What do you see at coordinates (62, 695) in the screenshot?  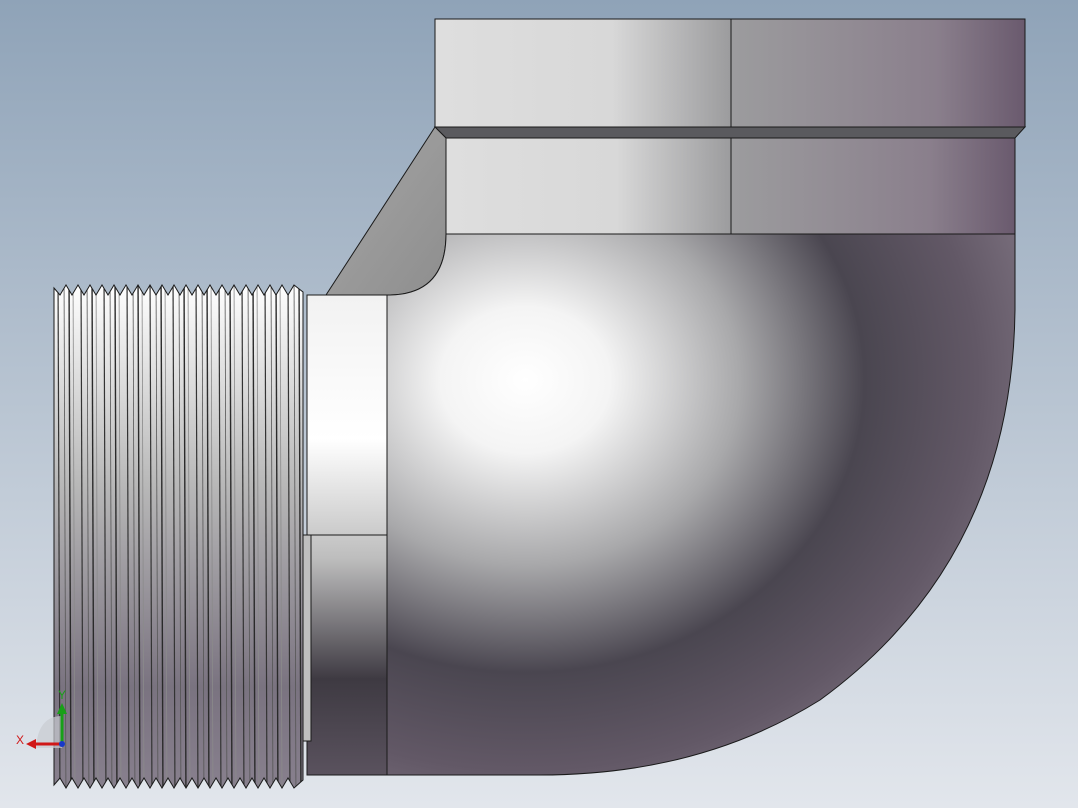 I see `y-axis-label: Y` at bounding box center [62, 695].